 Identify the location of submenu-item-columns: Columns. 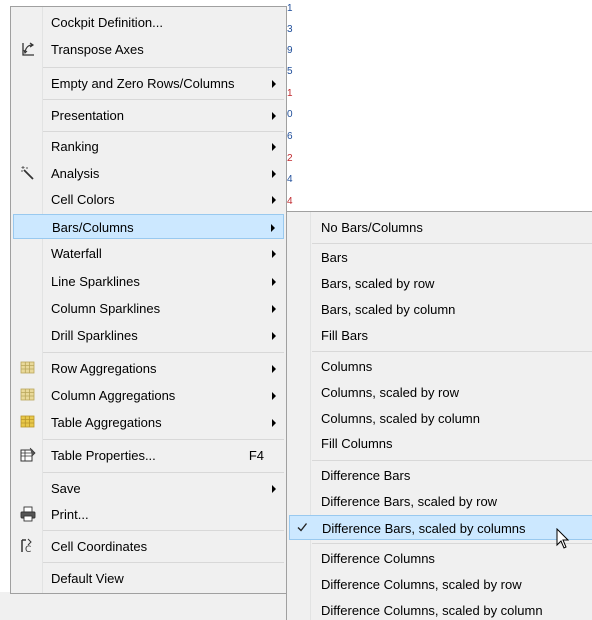
(440, 366).